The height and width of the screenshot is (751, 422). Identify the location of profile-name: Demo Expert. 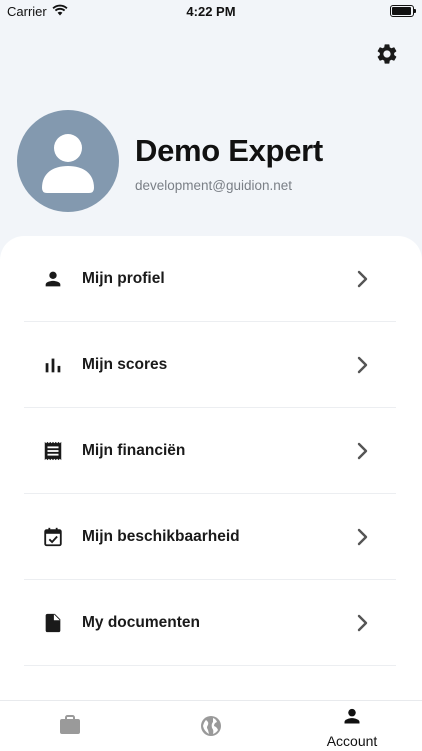
(229, 150).